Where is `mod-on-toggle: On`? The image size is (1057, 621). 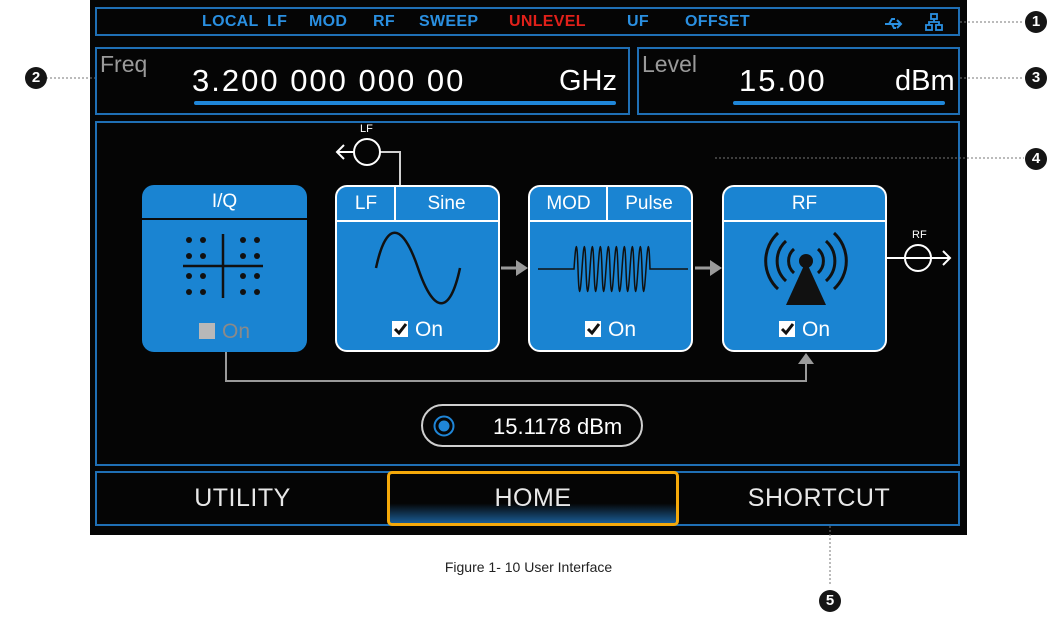
mod-on-toggle: On is located at coordinates (610, 330).